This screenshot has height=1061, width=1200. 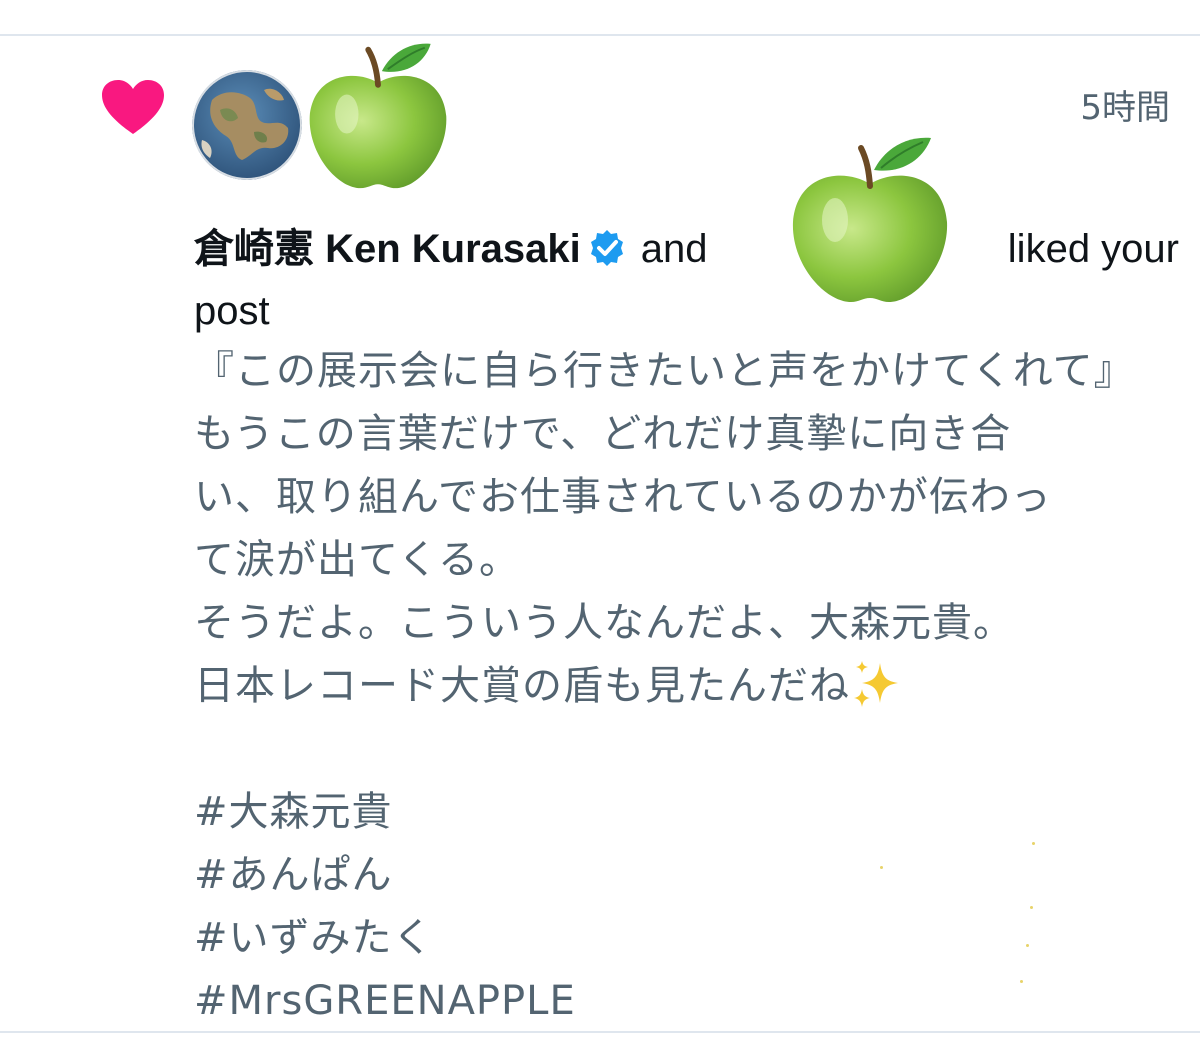 I want to click on post-line: もうこの言葉だけで、どれだけ真摯に向き合, so click(x=603, y=434).